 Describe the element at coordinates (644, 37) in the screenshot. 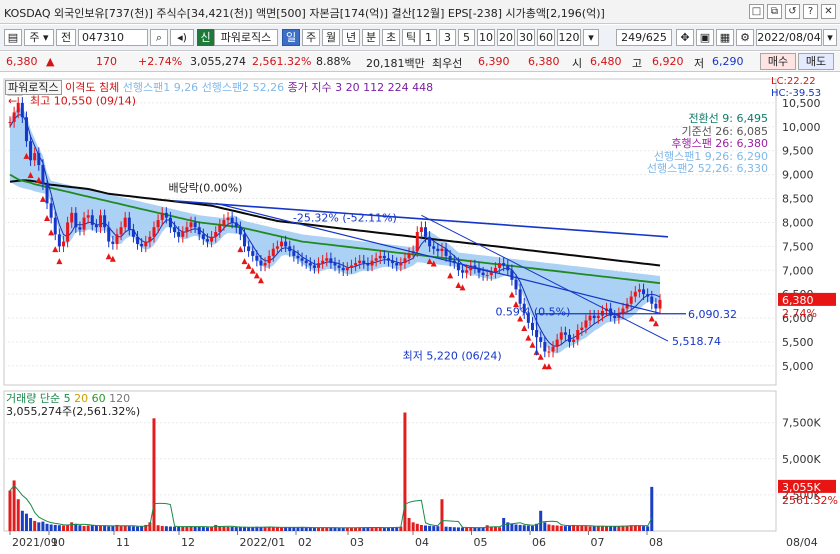

I see `bar-count-field: 249/625` at that location.